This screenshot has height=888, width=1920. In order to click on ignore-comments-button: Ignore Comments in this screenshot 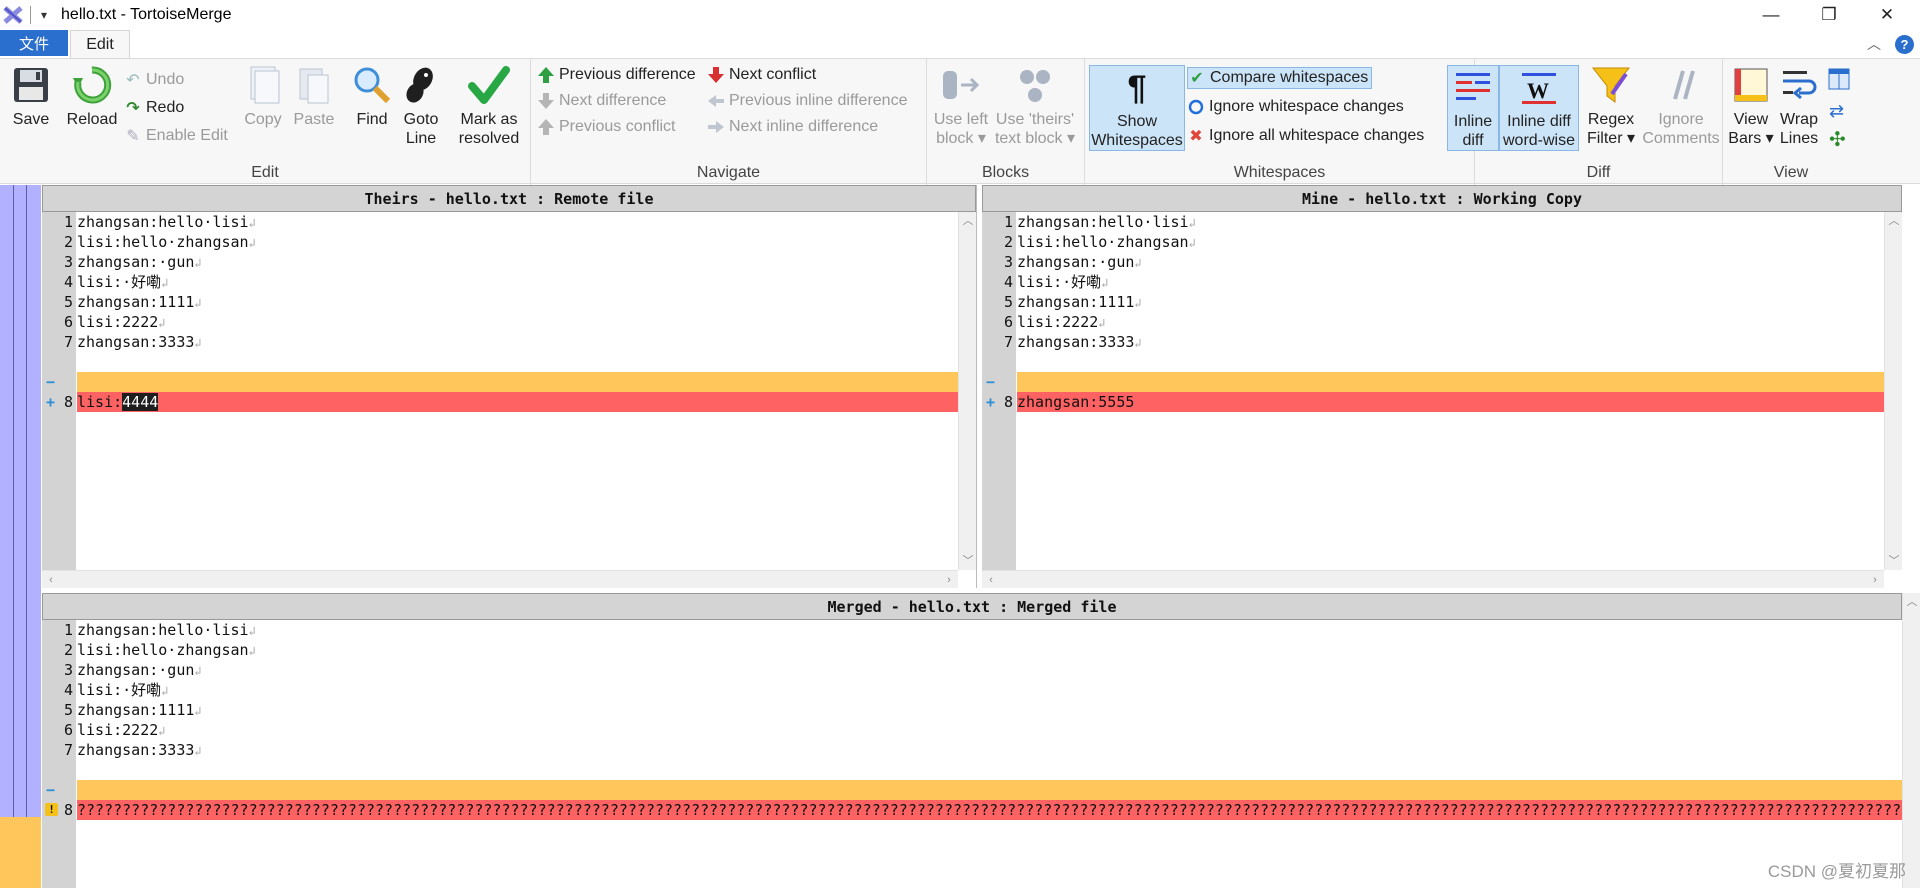, I will do `click(1681, 105)`.